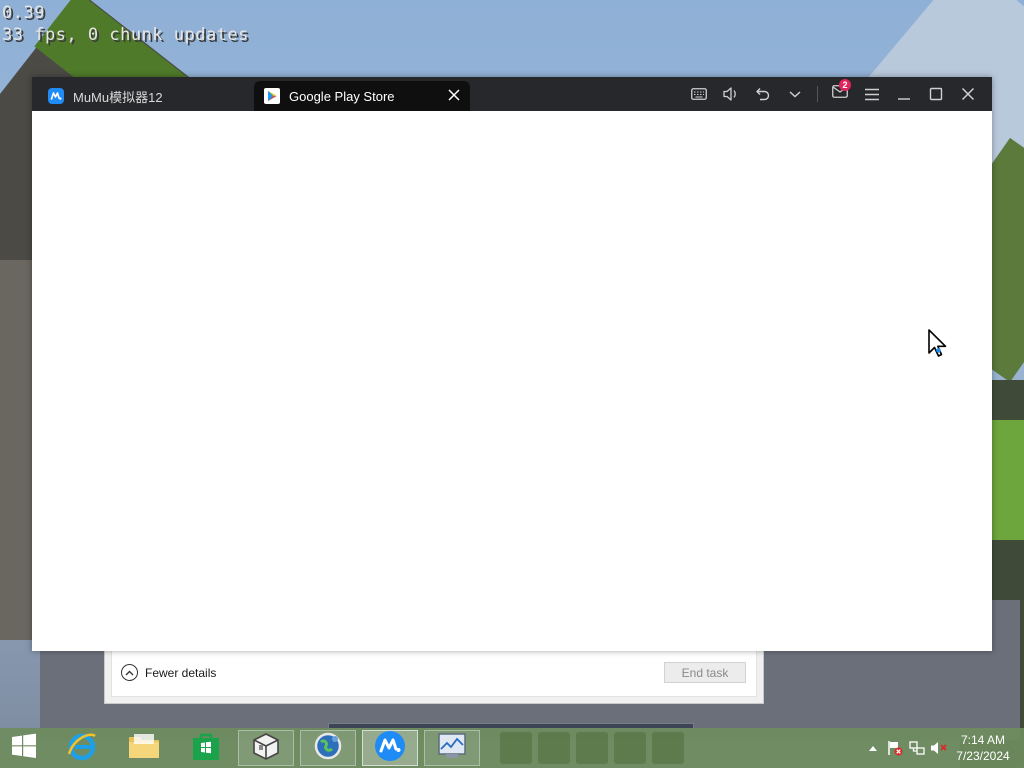 The width and height of the screenshot is (1024, 768). Describe the element at coordinates (938, 344) in the screenshot. I see `mouse-cursor-icon` at that location.